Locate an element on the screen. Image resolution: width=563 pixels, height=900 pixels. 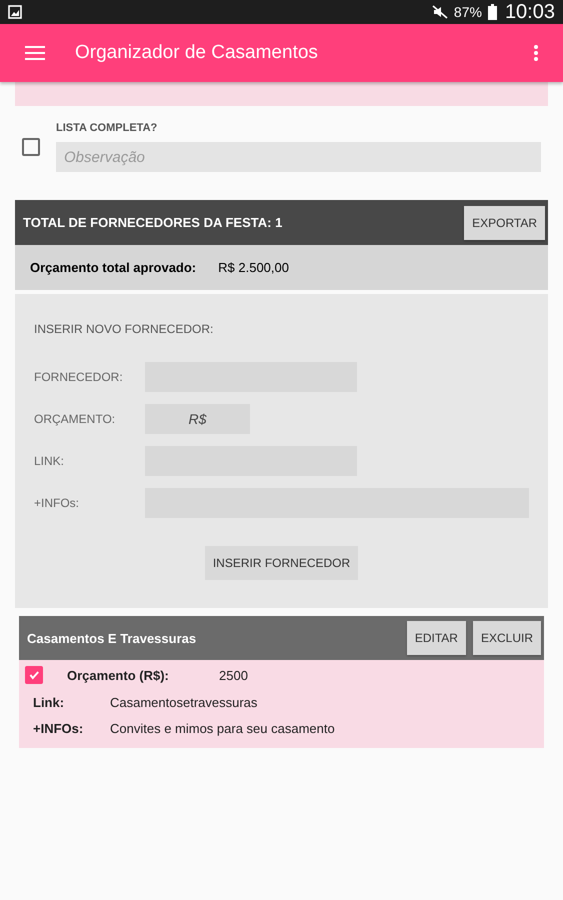
link-value: Casamentosetravessuras is located at coordinates (184, 702).